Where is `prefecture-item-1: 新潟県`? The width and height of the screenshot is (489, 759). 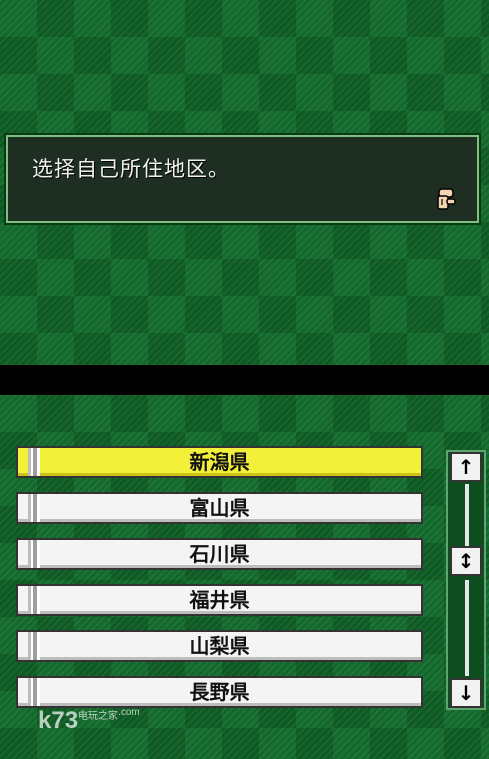
prefecture-item-1: 新潟県 is located at coordinates (219, 462).